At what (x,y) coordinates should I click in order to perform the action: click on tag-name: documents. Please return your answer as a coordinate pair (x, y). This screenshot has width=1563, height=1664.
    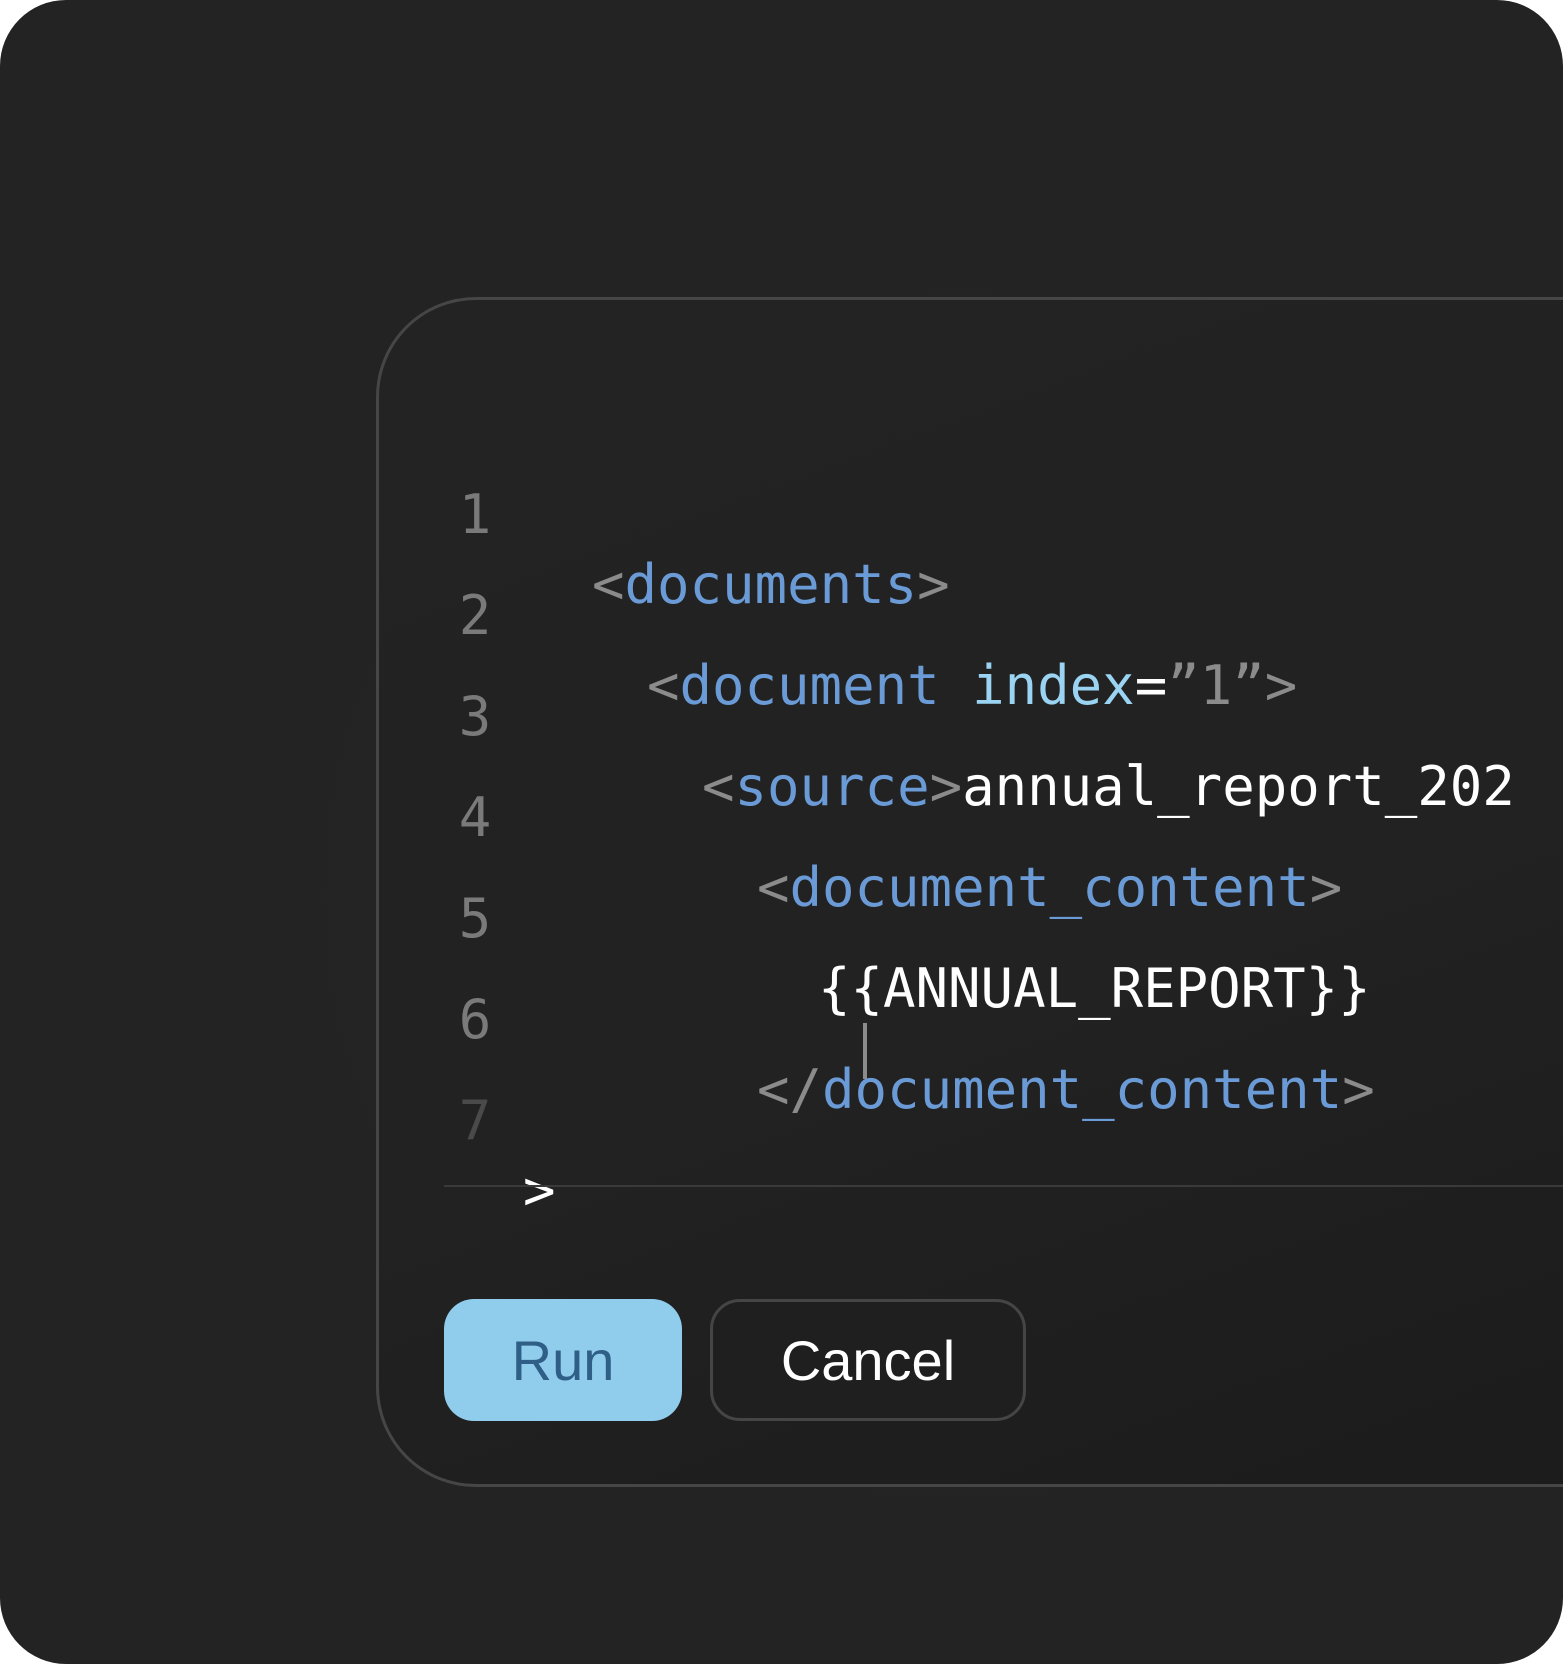
    Looking at the image, I should click on (771, 584).